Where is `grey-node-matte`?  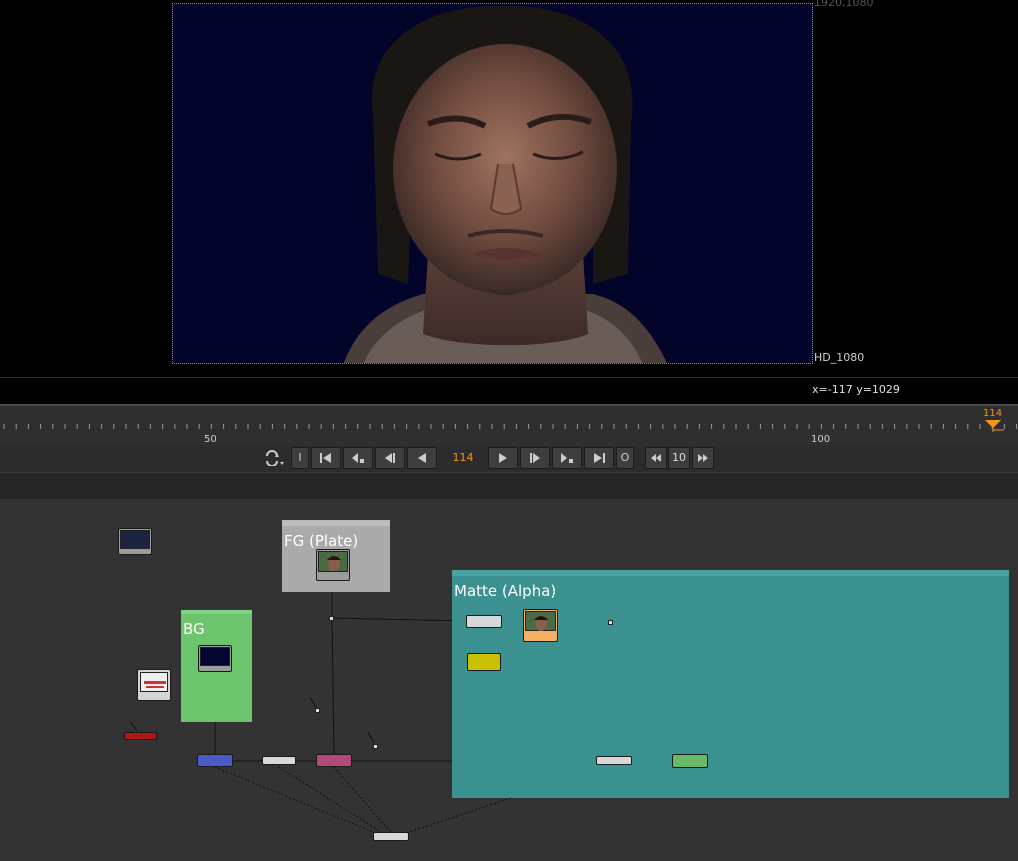
grey-node-matte is located at coordinates (484, 621).